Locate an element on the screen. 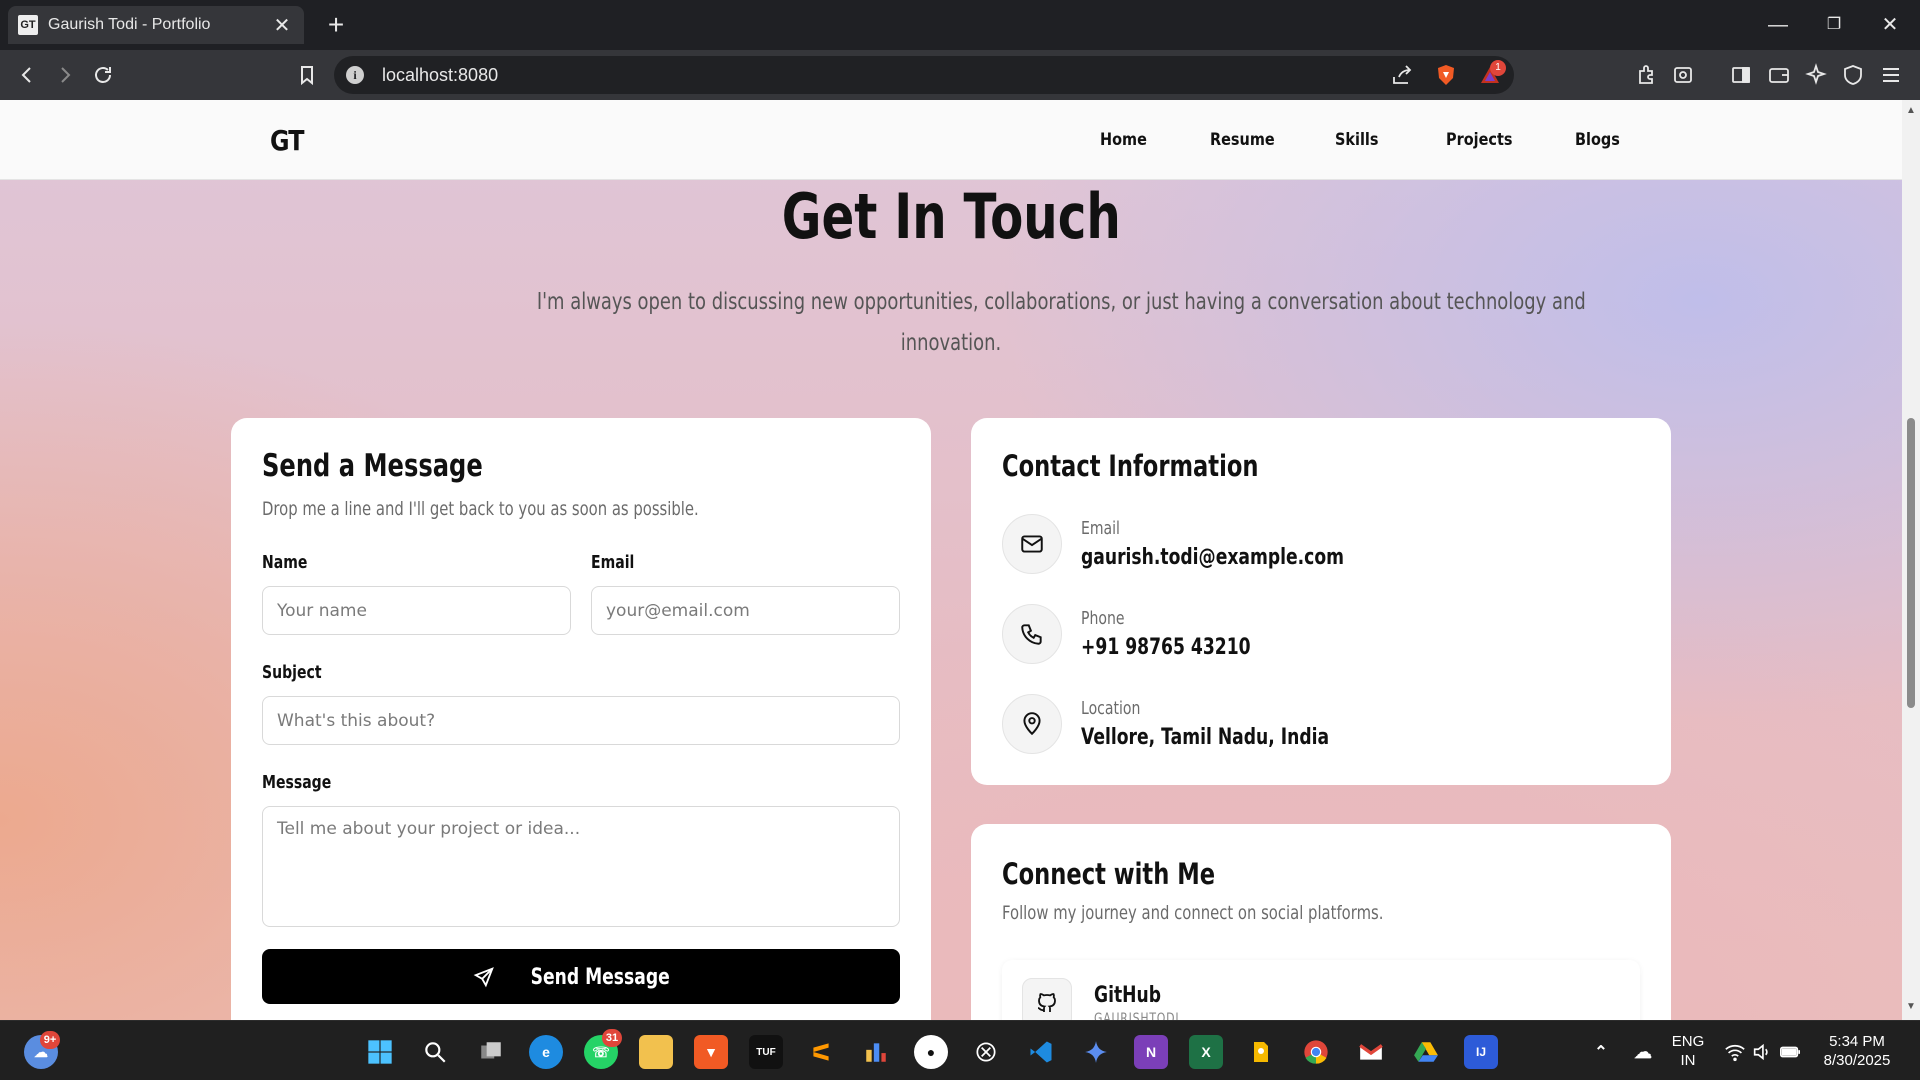  brave-shield-icon is located at coordinates (1446, 75).